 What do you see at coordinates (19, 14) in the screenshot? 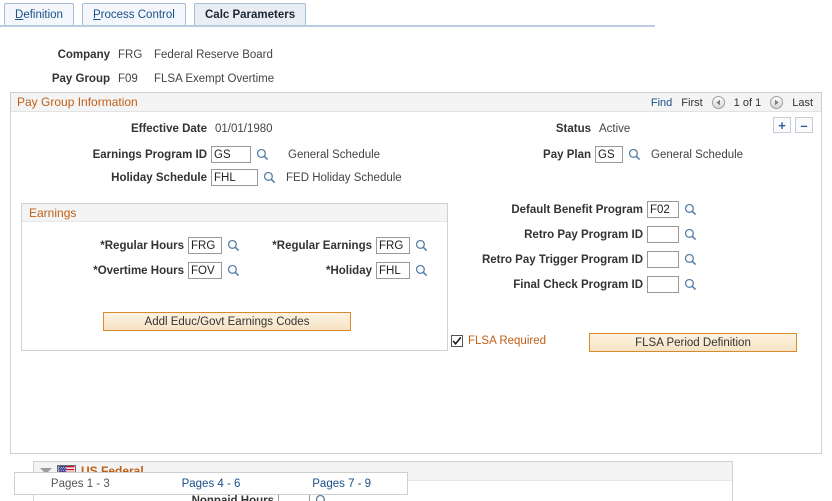
I see `tab-definition-accel: D` at bounding box center [19, 14].